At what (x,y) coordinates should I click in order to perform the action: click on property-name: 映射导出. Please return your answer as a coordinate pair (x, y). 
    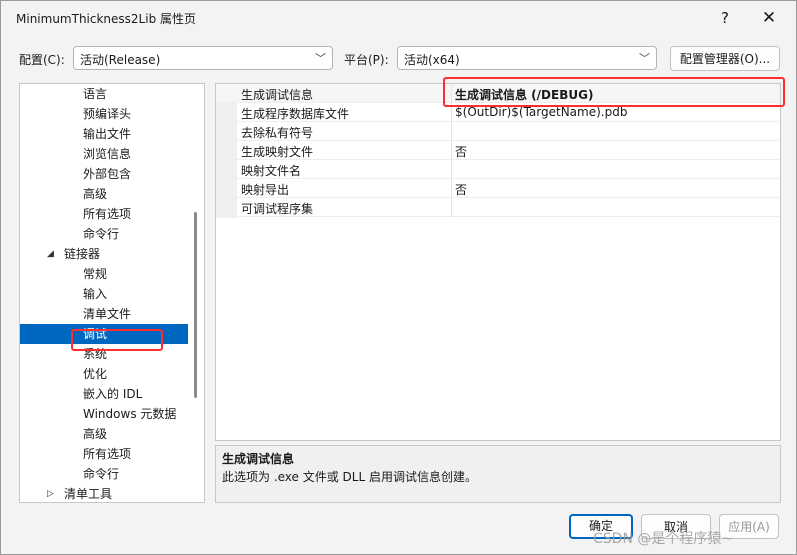
    Looking at the image, I should click on (265, 190).